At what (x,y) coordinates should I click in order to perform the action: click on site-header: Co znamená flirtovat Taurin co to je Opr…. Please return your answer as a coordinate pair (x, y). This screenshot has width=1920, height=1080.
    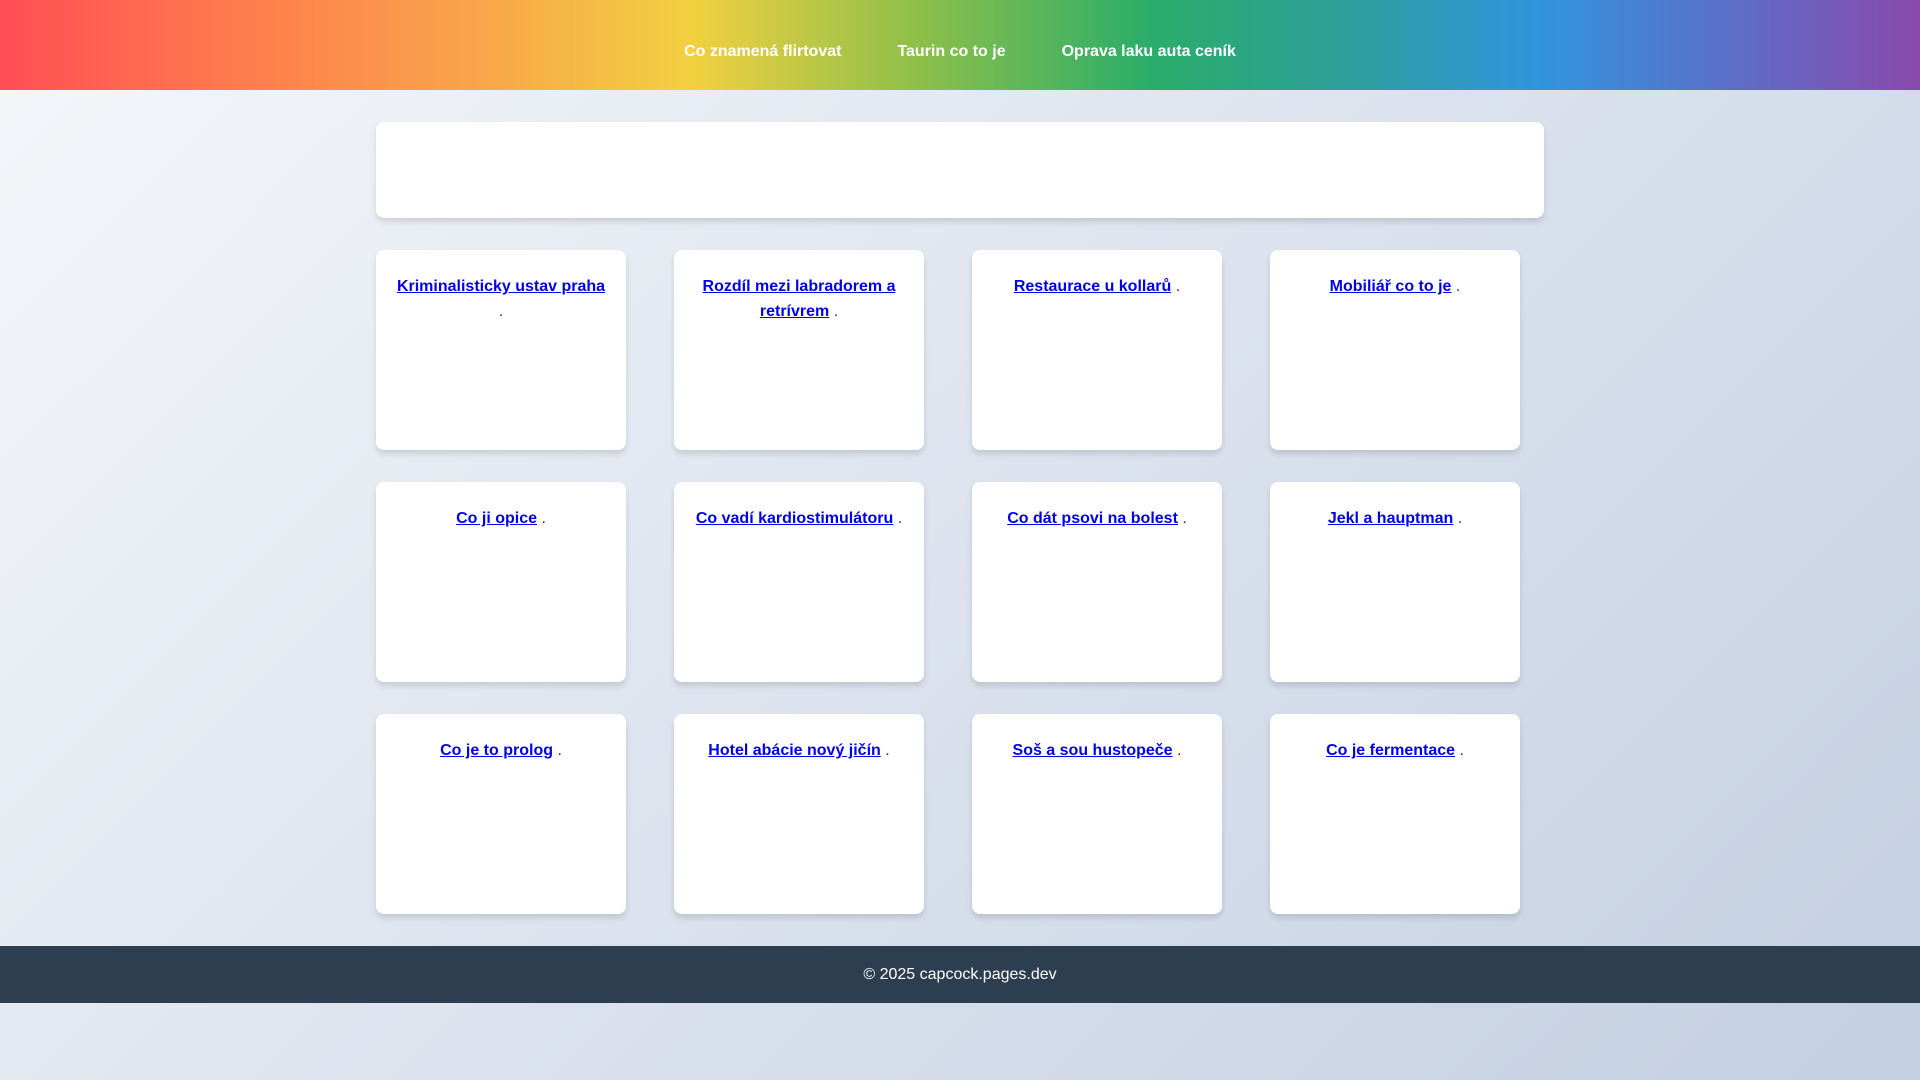
    Looking at the image, I should click on (960, 45).